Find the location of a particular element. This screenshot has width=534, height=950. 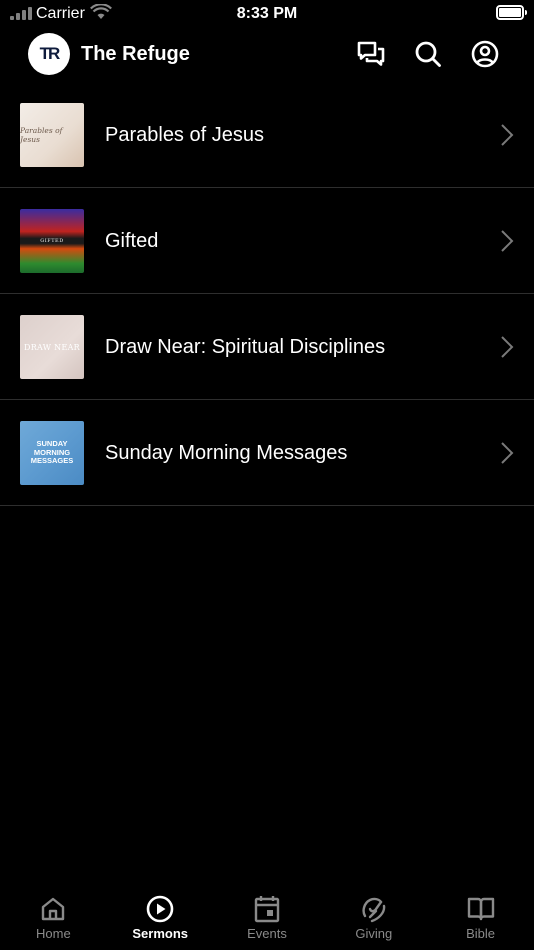

search-icon is located at coordinates (428, 54).